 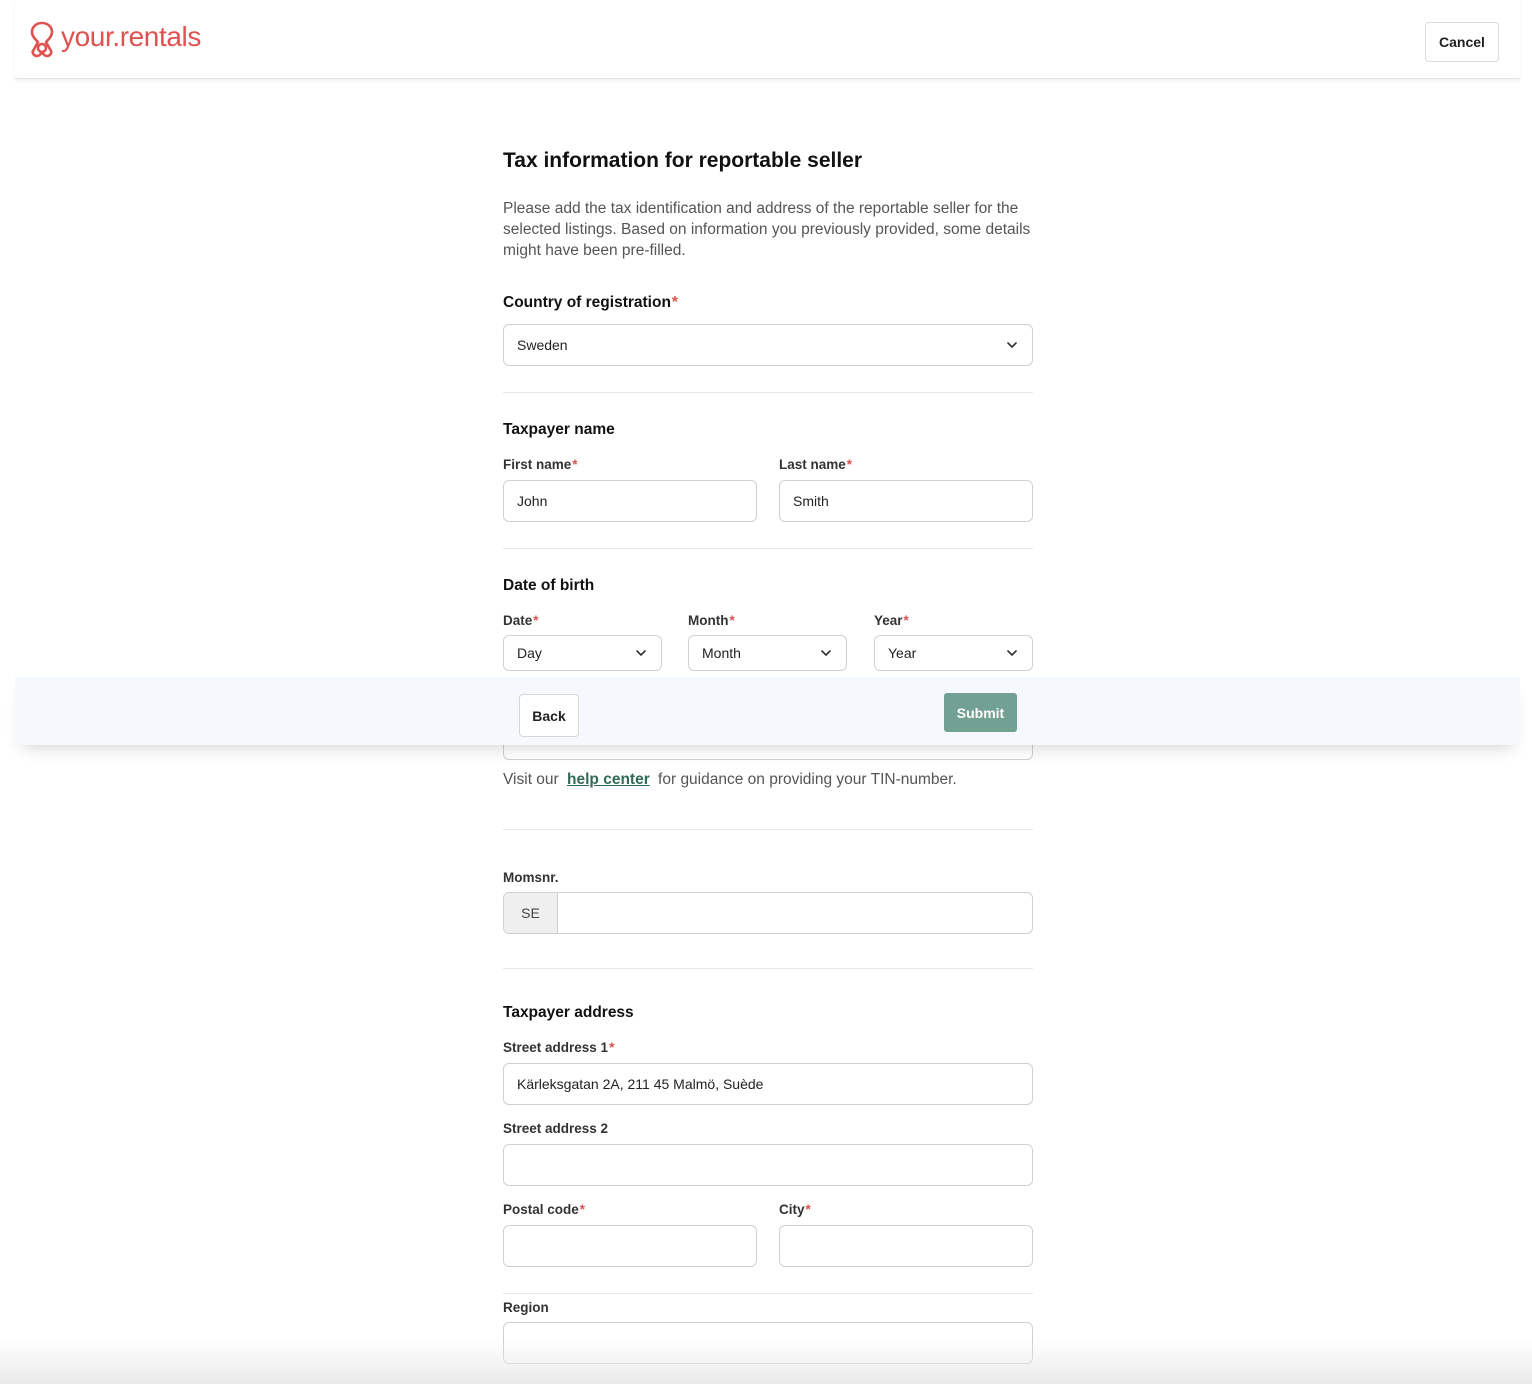 I want to click on street1-input: Kärleksgatan 2A, 211 45 Malmö, Suède, so click(x=768, y=1084).